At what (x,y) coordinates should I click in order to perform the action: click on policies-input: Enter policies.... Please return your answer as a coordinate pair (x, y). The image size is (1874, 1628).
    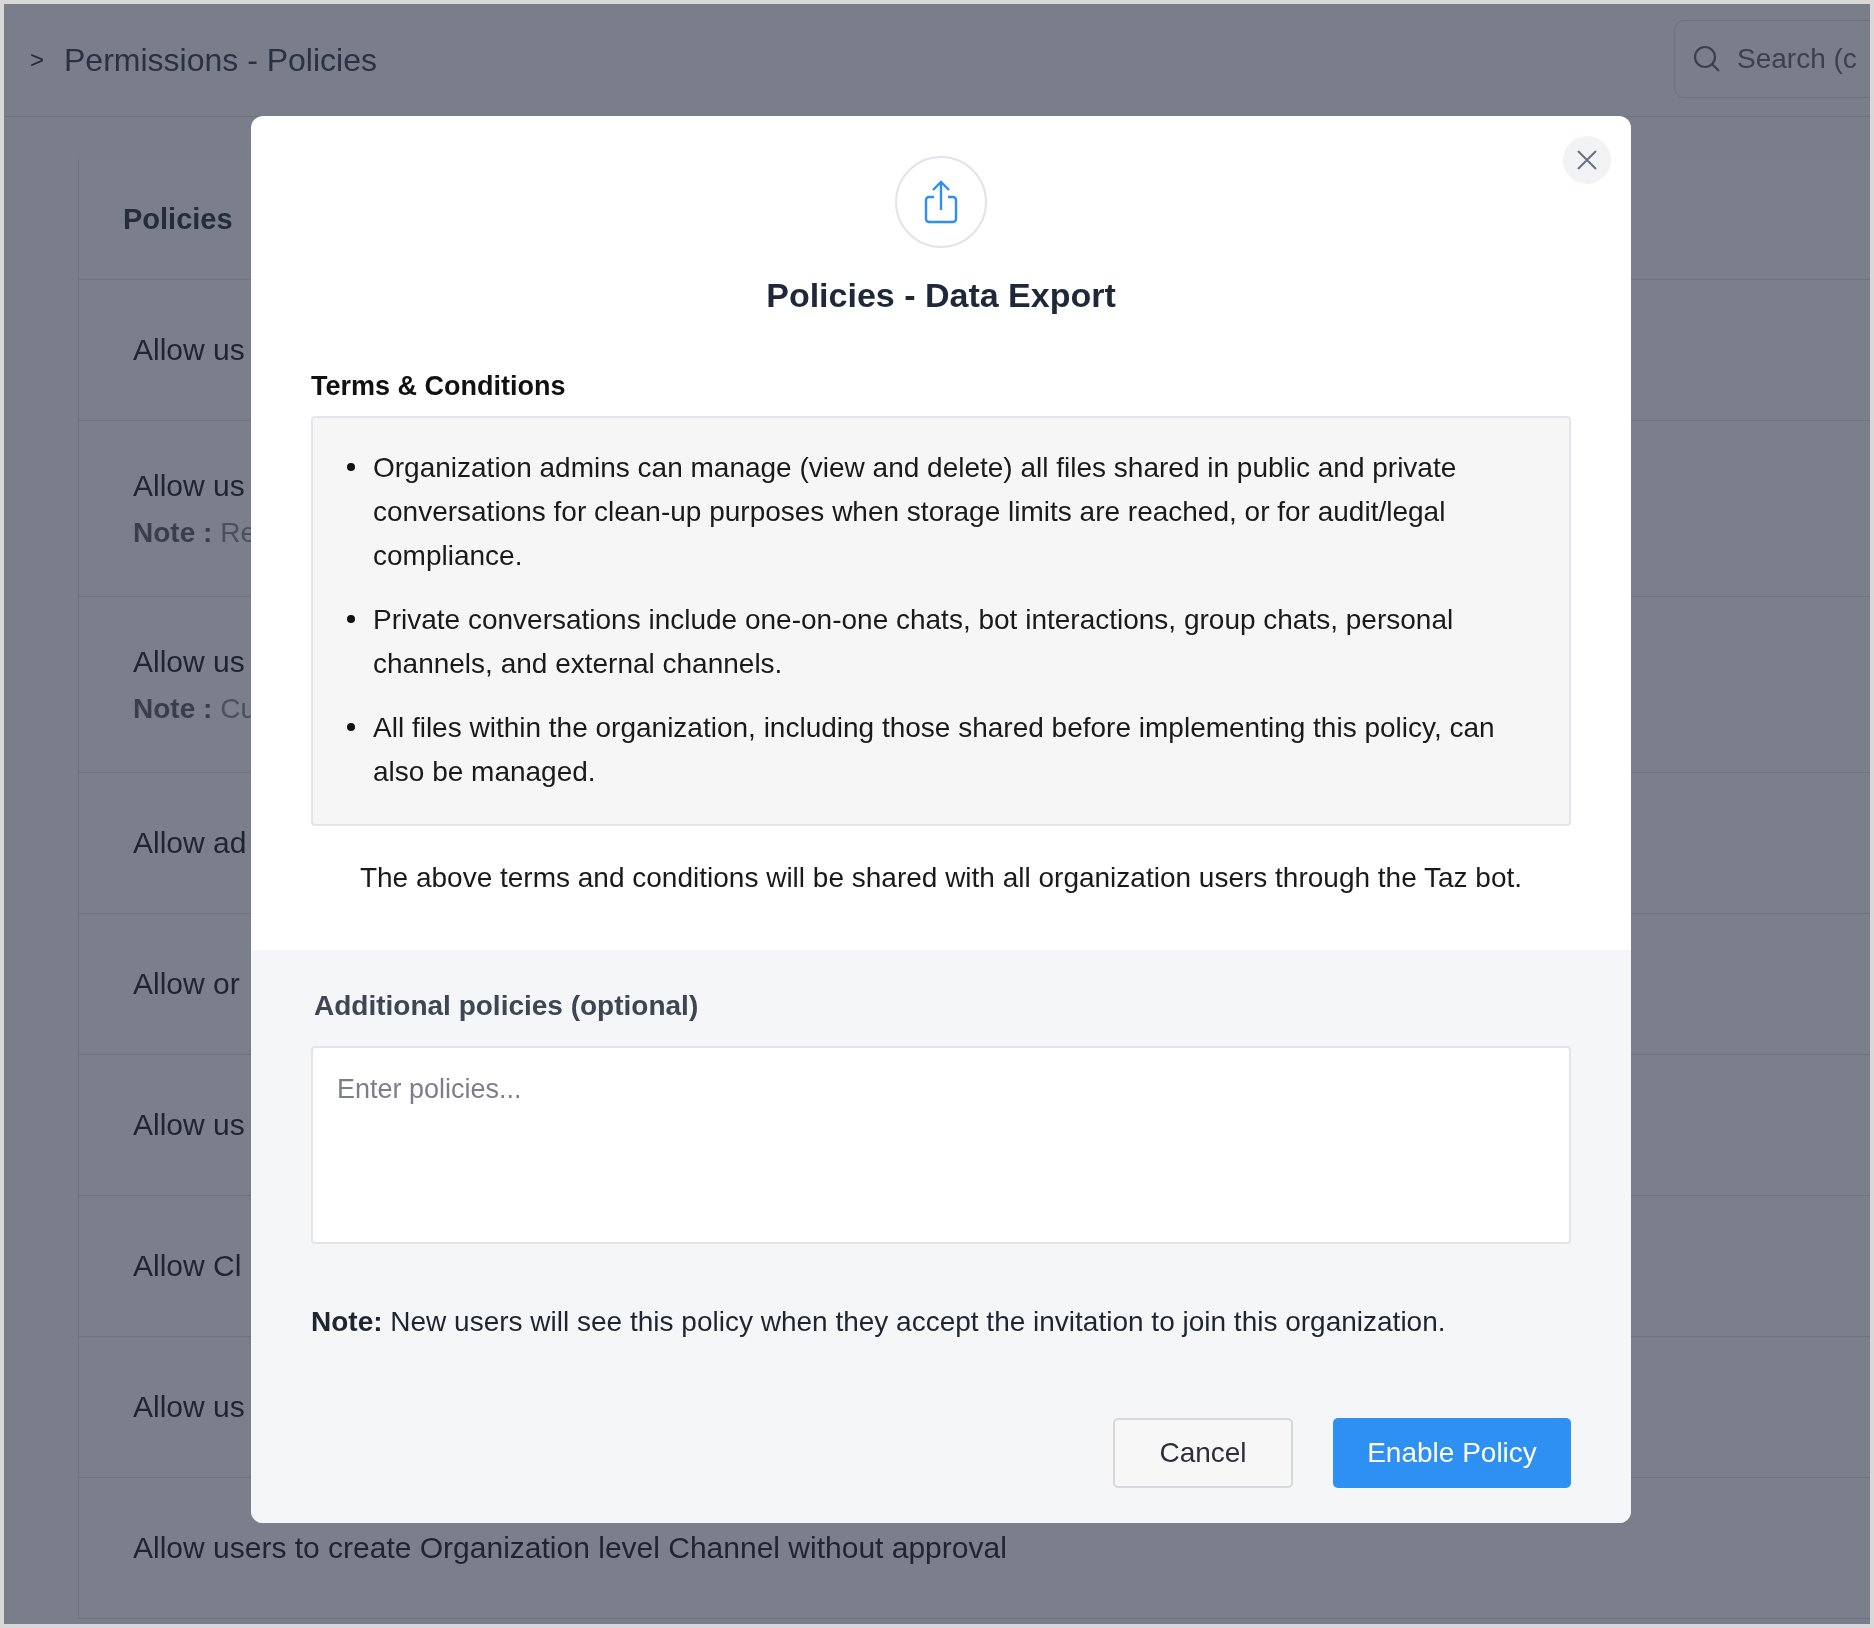
    Looking at the image, I should click on (941, 1145).